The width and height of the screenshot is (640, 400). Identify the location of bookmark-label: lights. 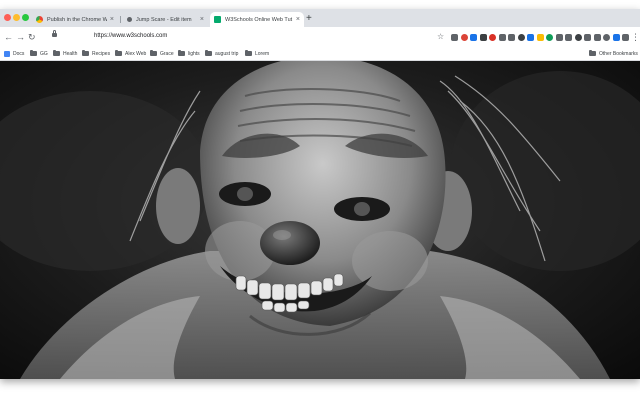
(194, 53).